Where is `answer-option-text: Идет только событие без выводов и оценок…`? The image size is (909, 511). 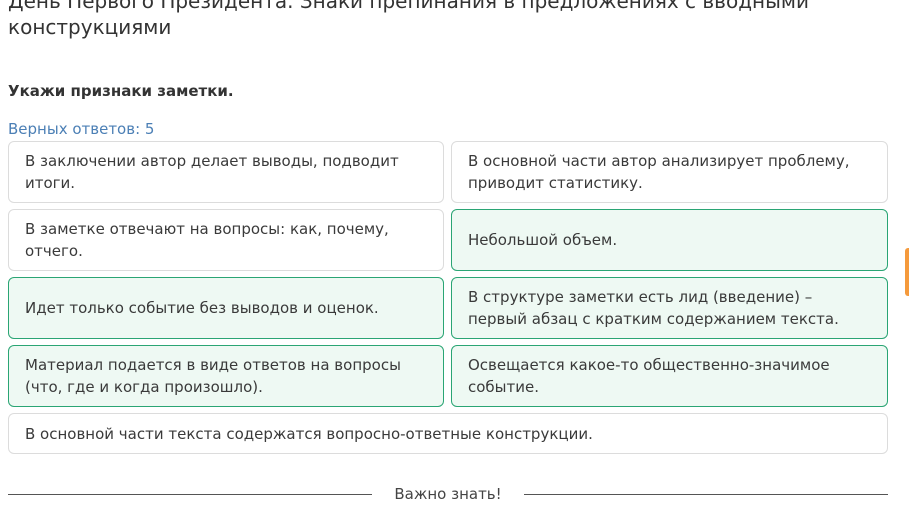 answer-option-text: Идет только событие без выводов и оценок… is located at coordinates (202, 308).